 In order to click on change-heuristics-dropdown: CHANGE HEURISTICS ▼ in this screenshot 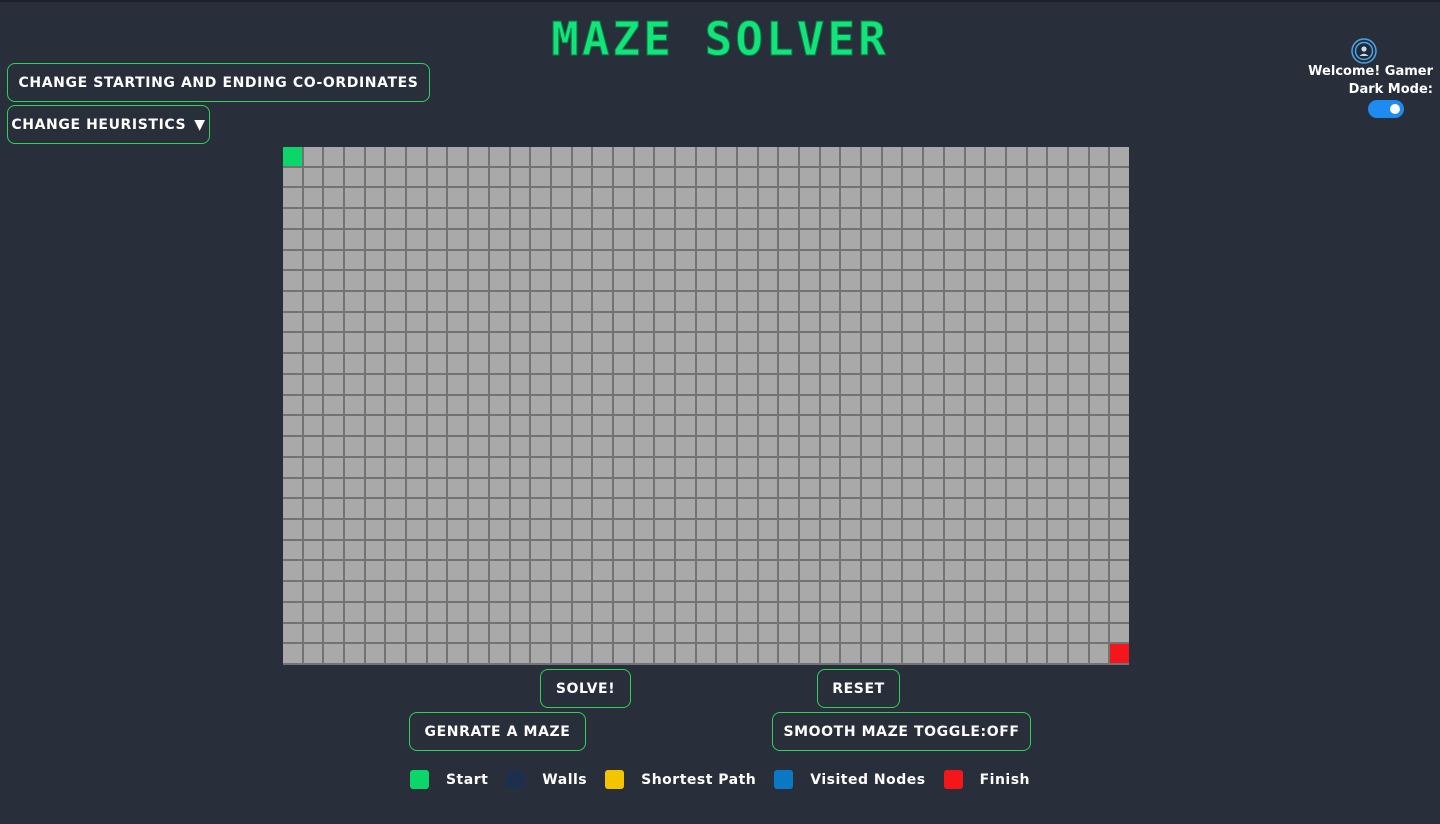, I will do `click(108, 124)`.